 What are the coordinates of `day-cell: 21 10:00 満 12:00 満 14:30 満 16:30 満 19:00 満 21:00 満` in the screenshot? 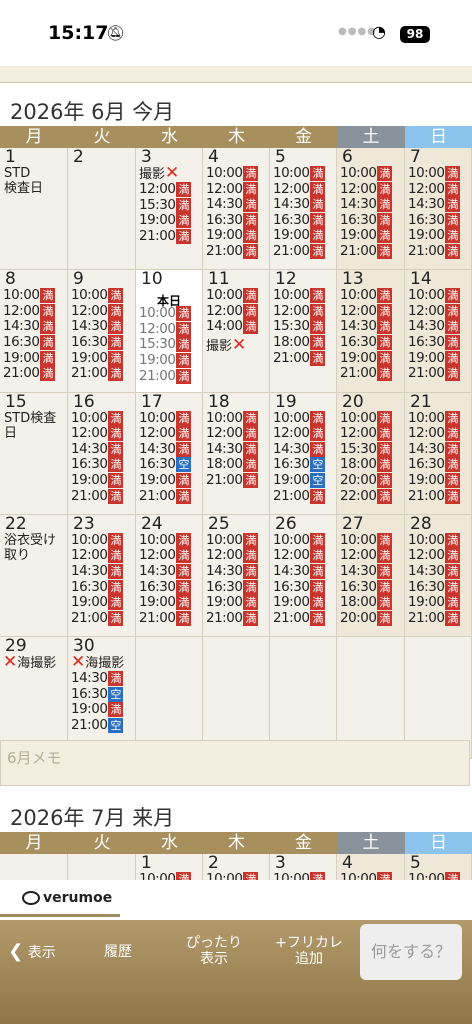 It's located at (438, 453).